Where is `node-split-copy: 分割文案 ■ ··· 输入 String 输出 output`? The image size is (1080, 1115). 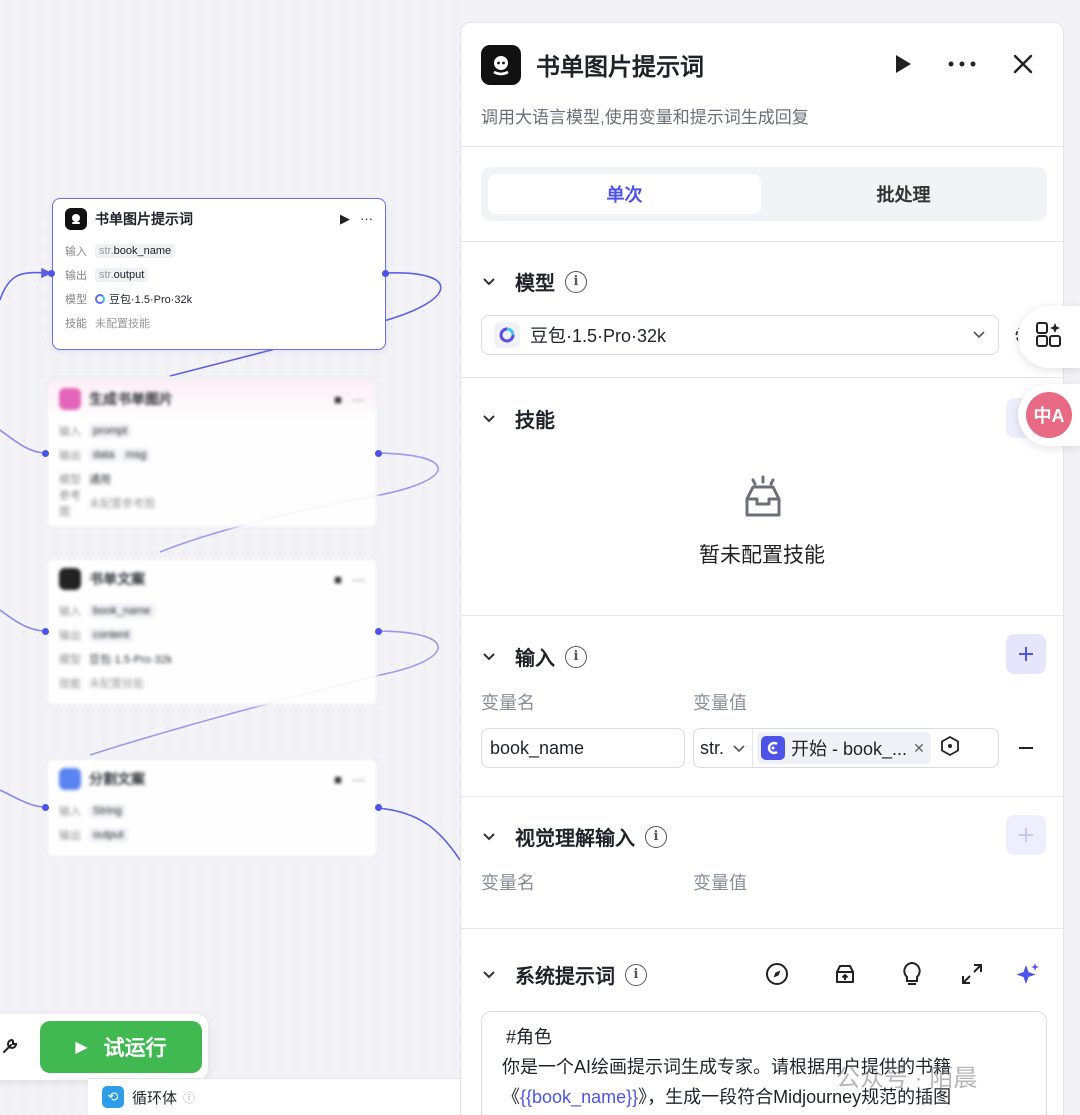
node-split-copy: 分割文案 ■ ··· 输入 String 输出 output is located at coordinates (212, 808).